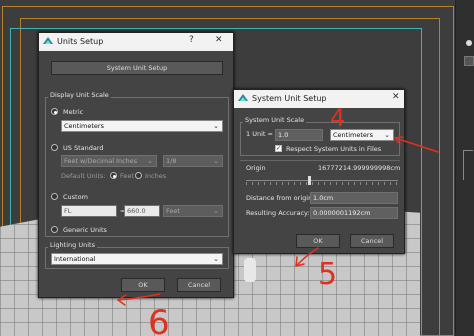 Image resolution: width=474 pixels, height=336 pixels. I want to click on annotation-label-5: 5, so click(327, 274).